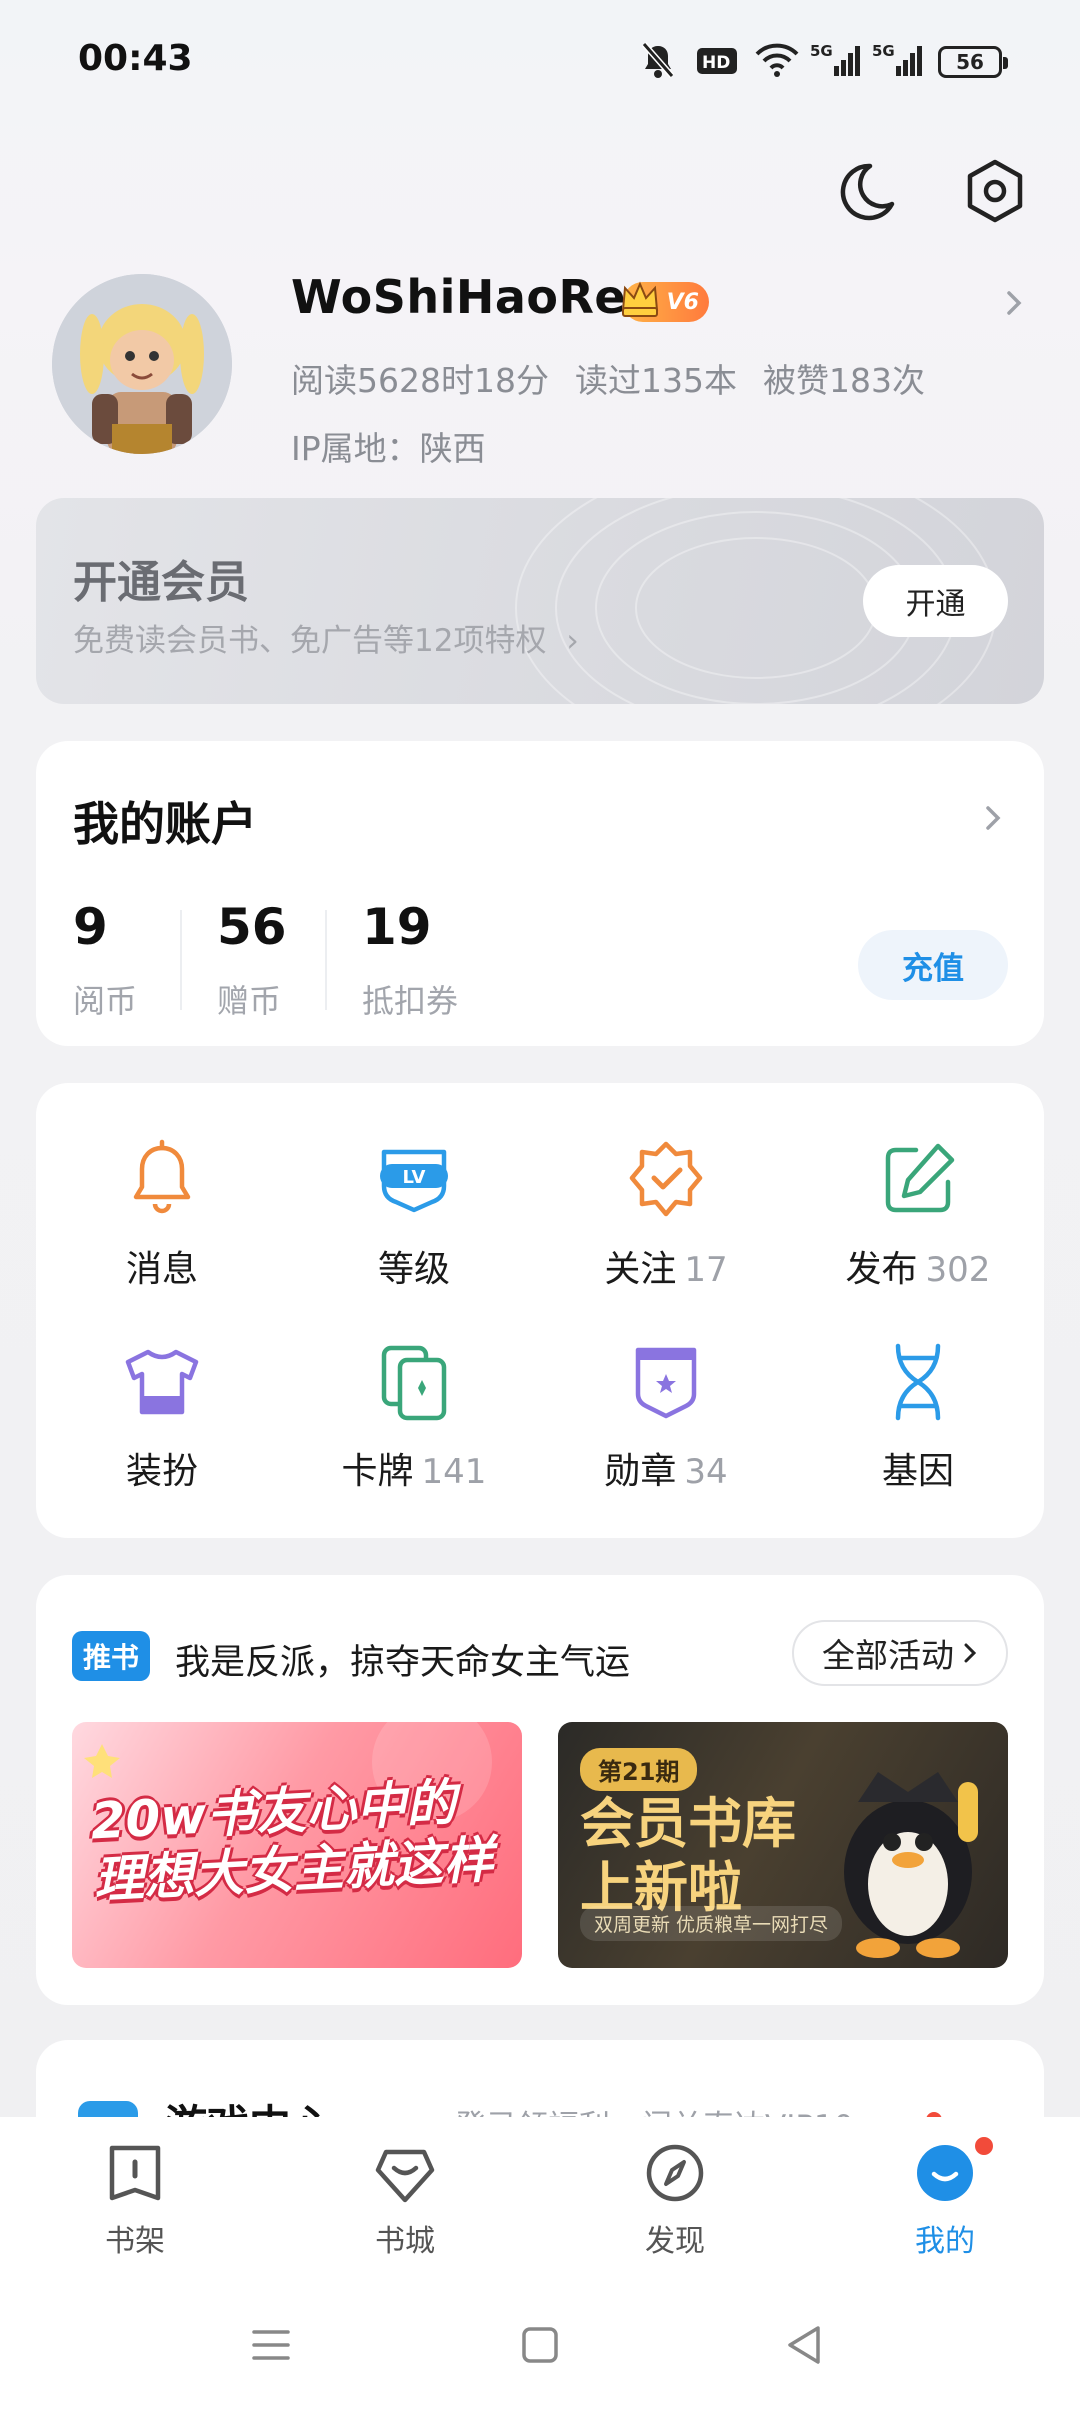 The height and width of the screenshot is (2412, 1080). Describe the element at coordinates (454, 1472) in the screenshot. I see `cards-count: 141` at that location.